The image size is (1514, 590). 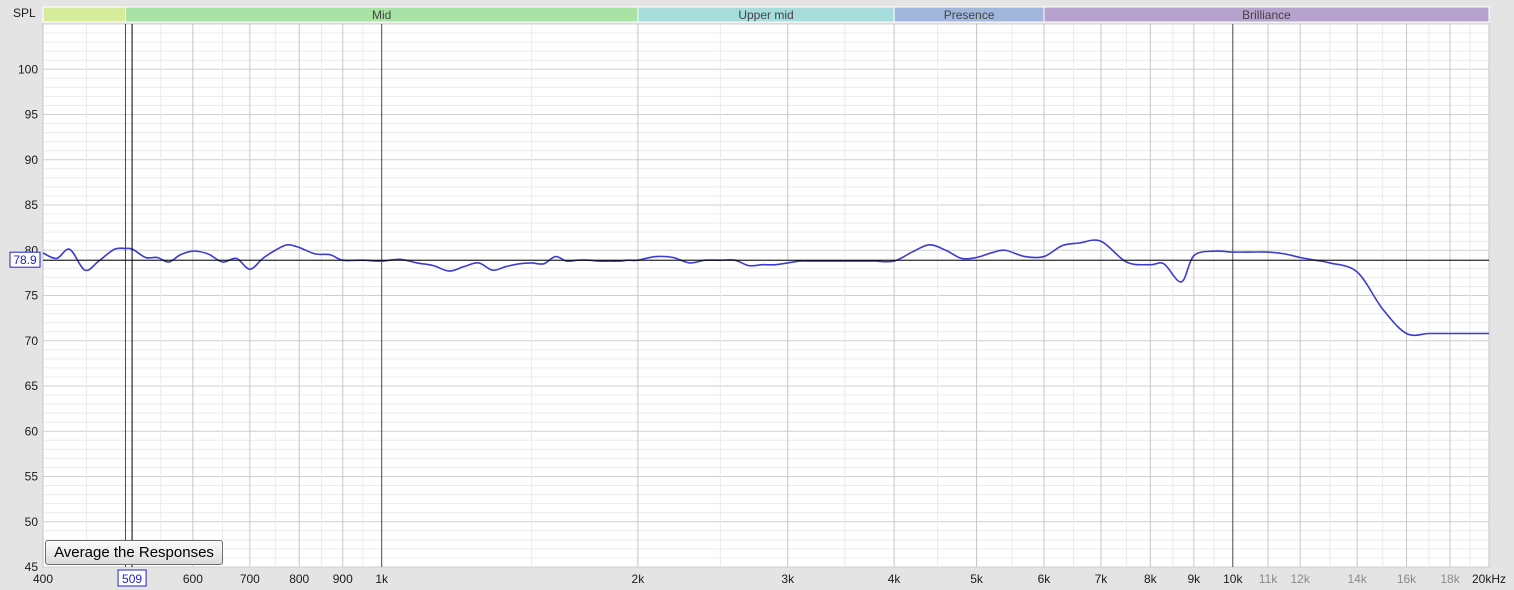 I want to click on y-tick-label: 95, so click(x=32, y=115).